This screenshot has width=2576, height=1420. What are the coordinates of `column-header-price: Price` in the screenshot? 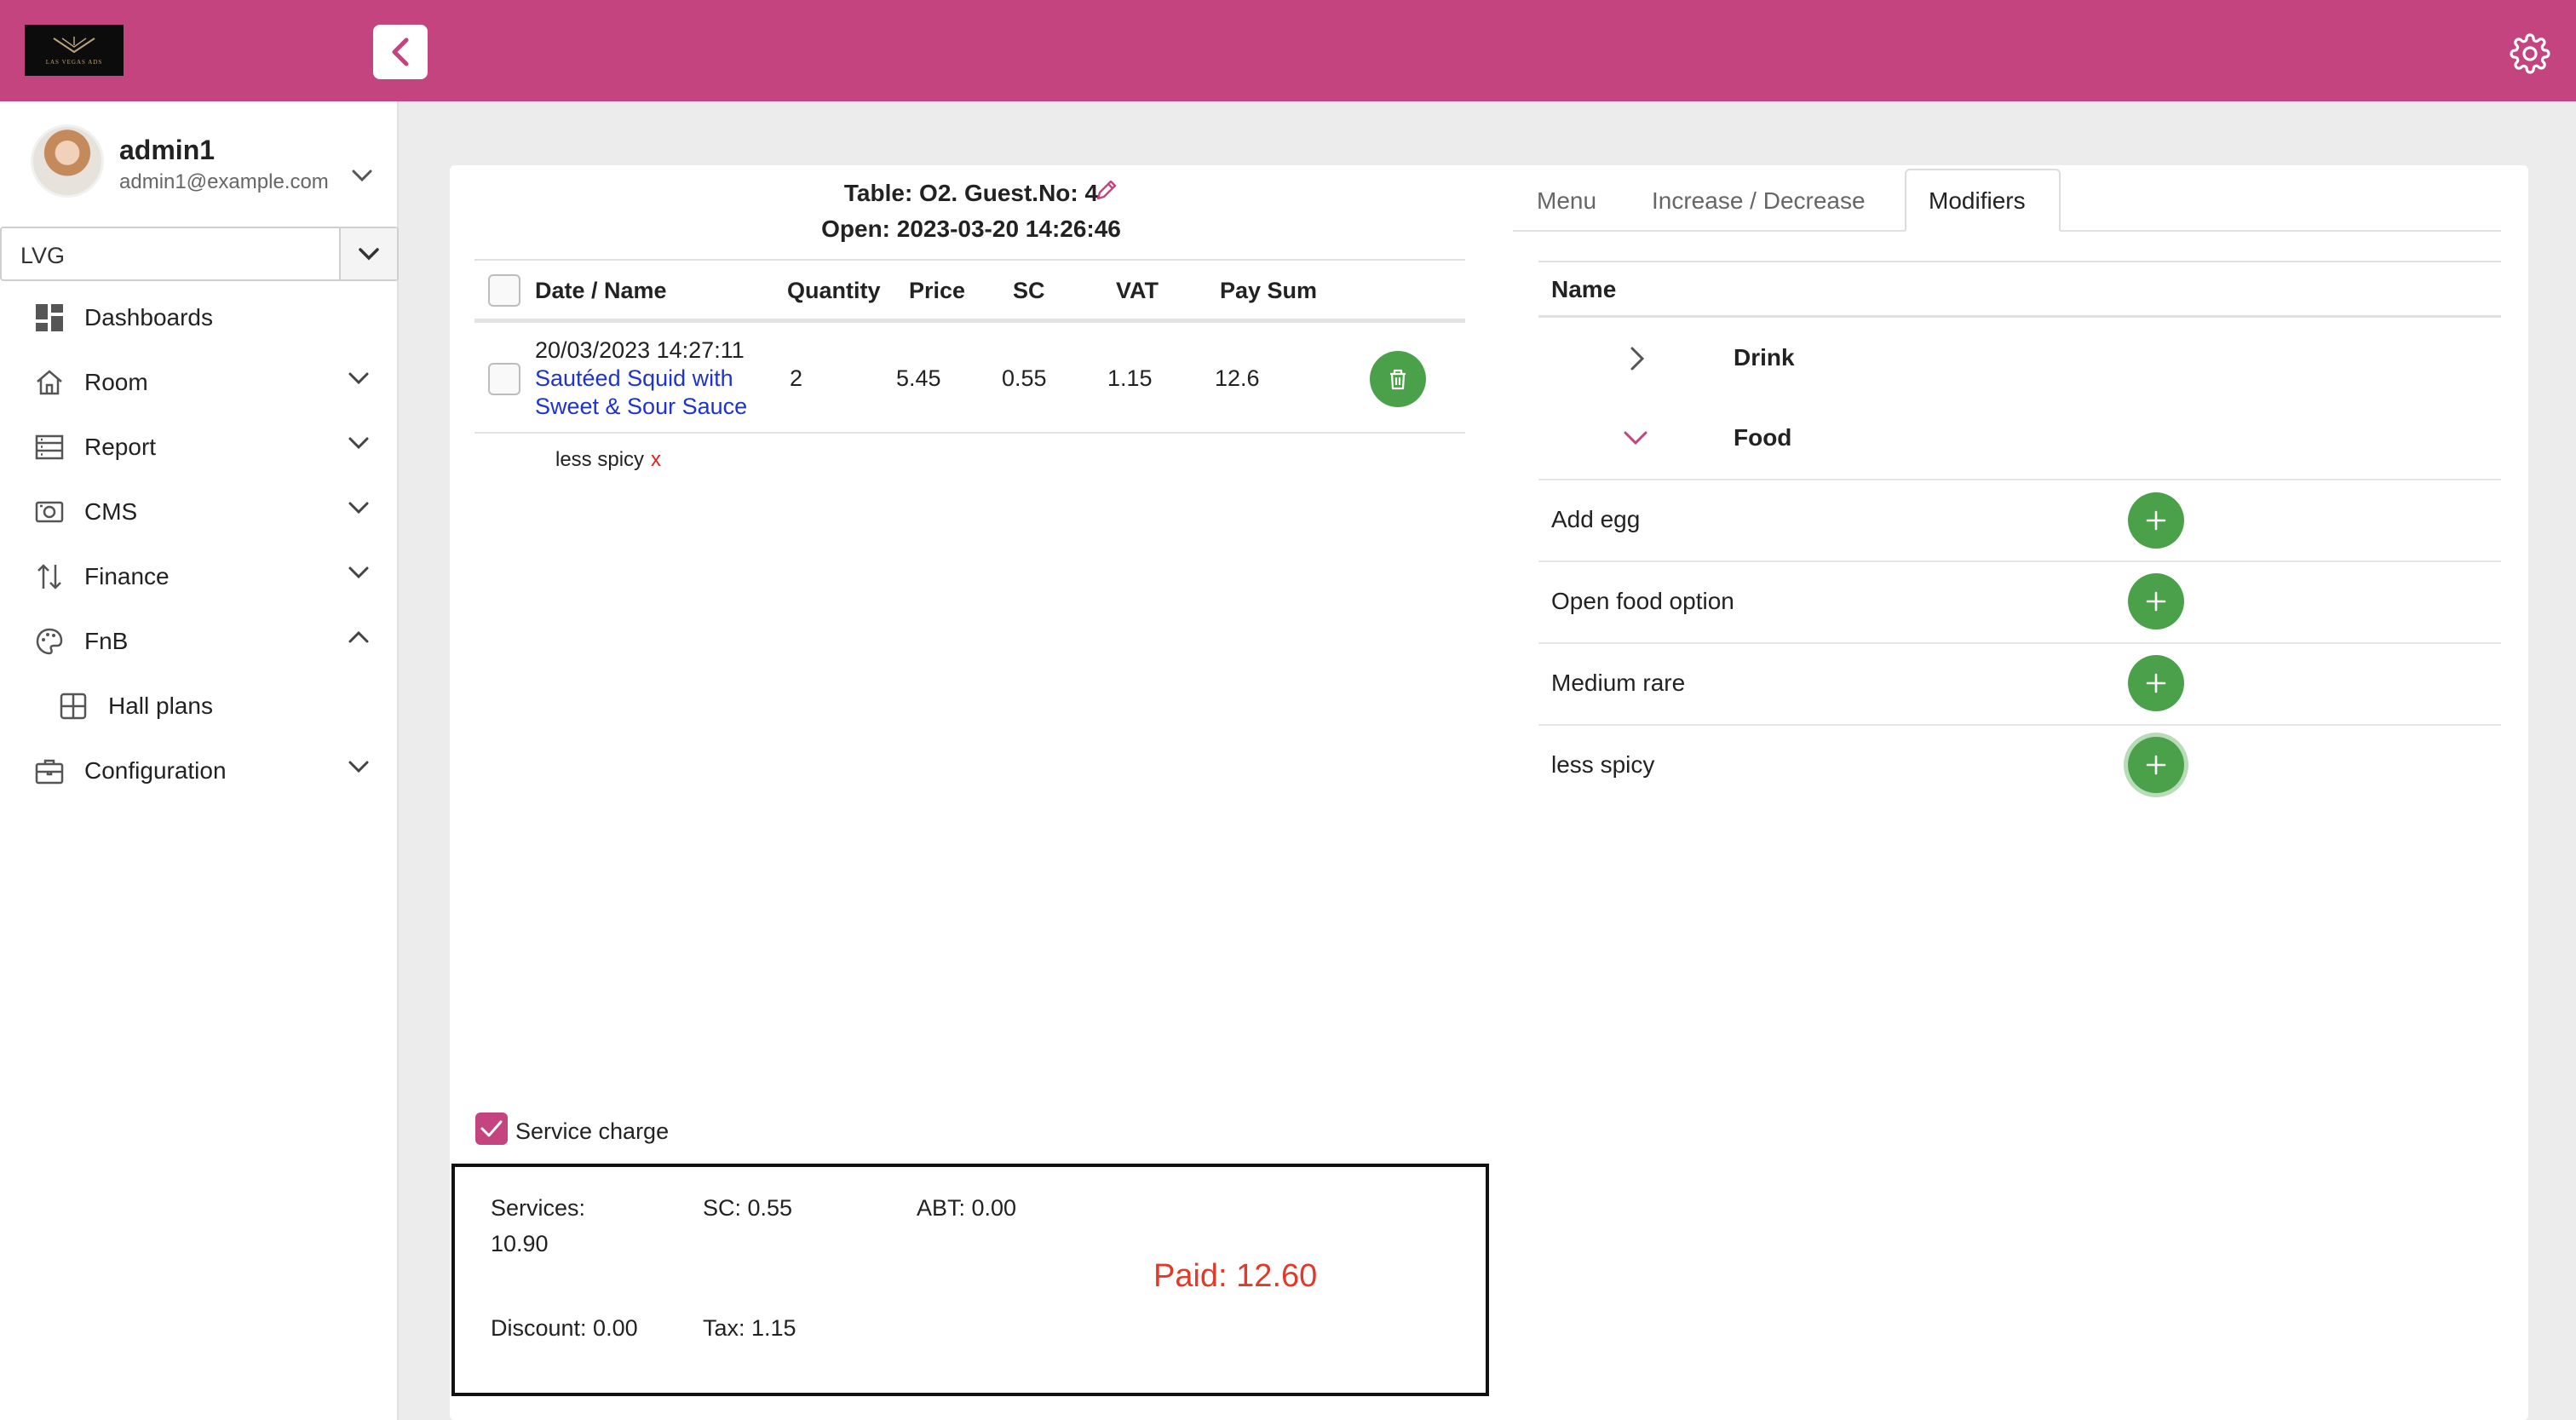 It's located at (938, 290).